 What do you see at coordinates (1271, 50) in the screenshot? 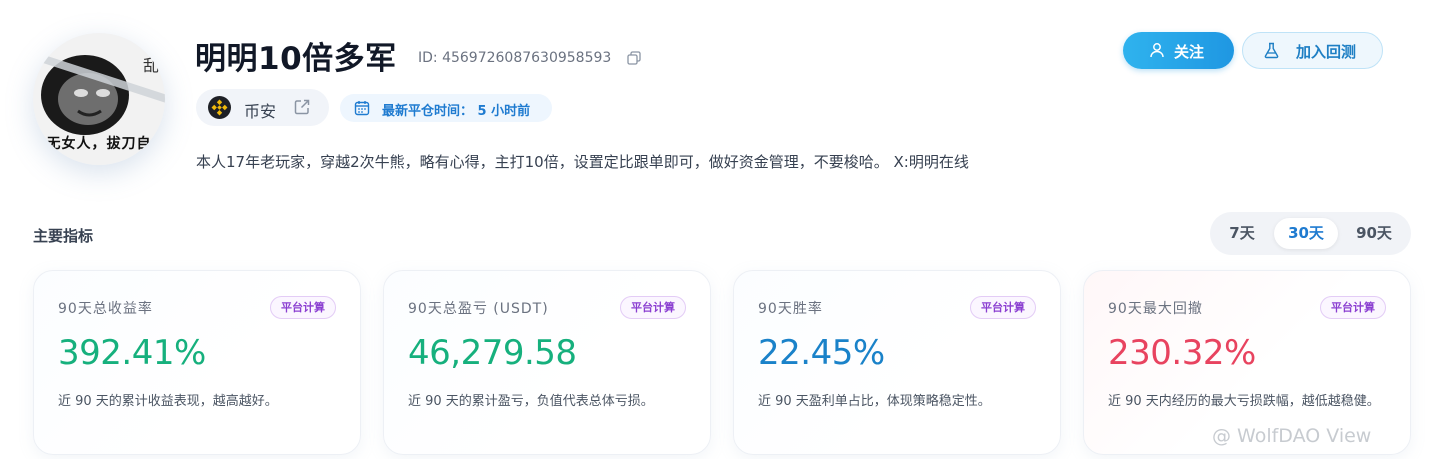
I see `flask-icon` at bounding box center [1271, 50].